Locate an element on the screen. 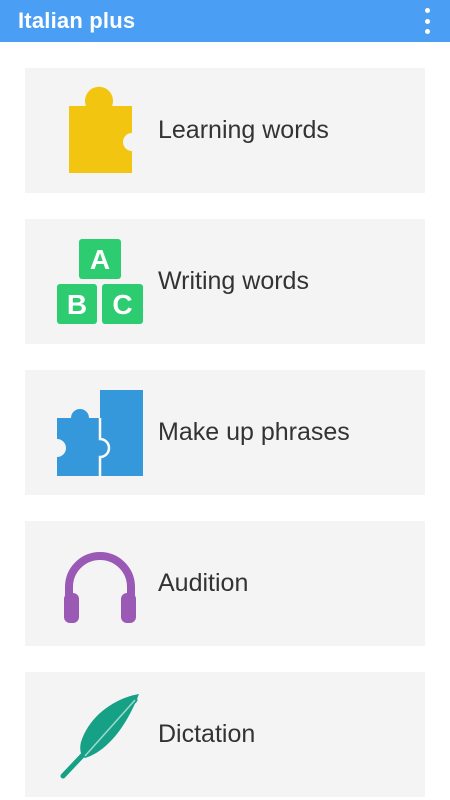 The height and width of the screenshot is (800, 450). menu-item-dictation: Dictation is located at coordinates (225, 734).